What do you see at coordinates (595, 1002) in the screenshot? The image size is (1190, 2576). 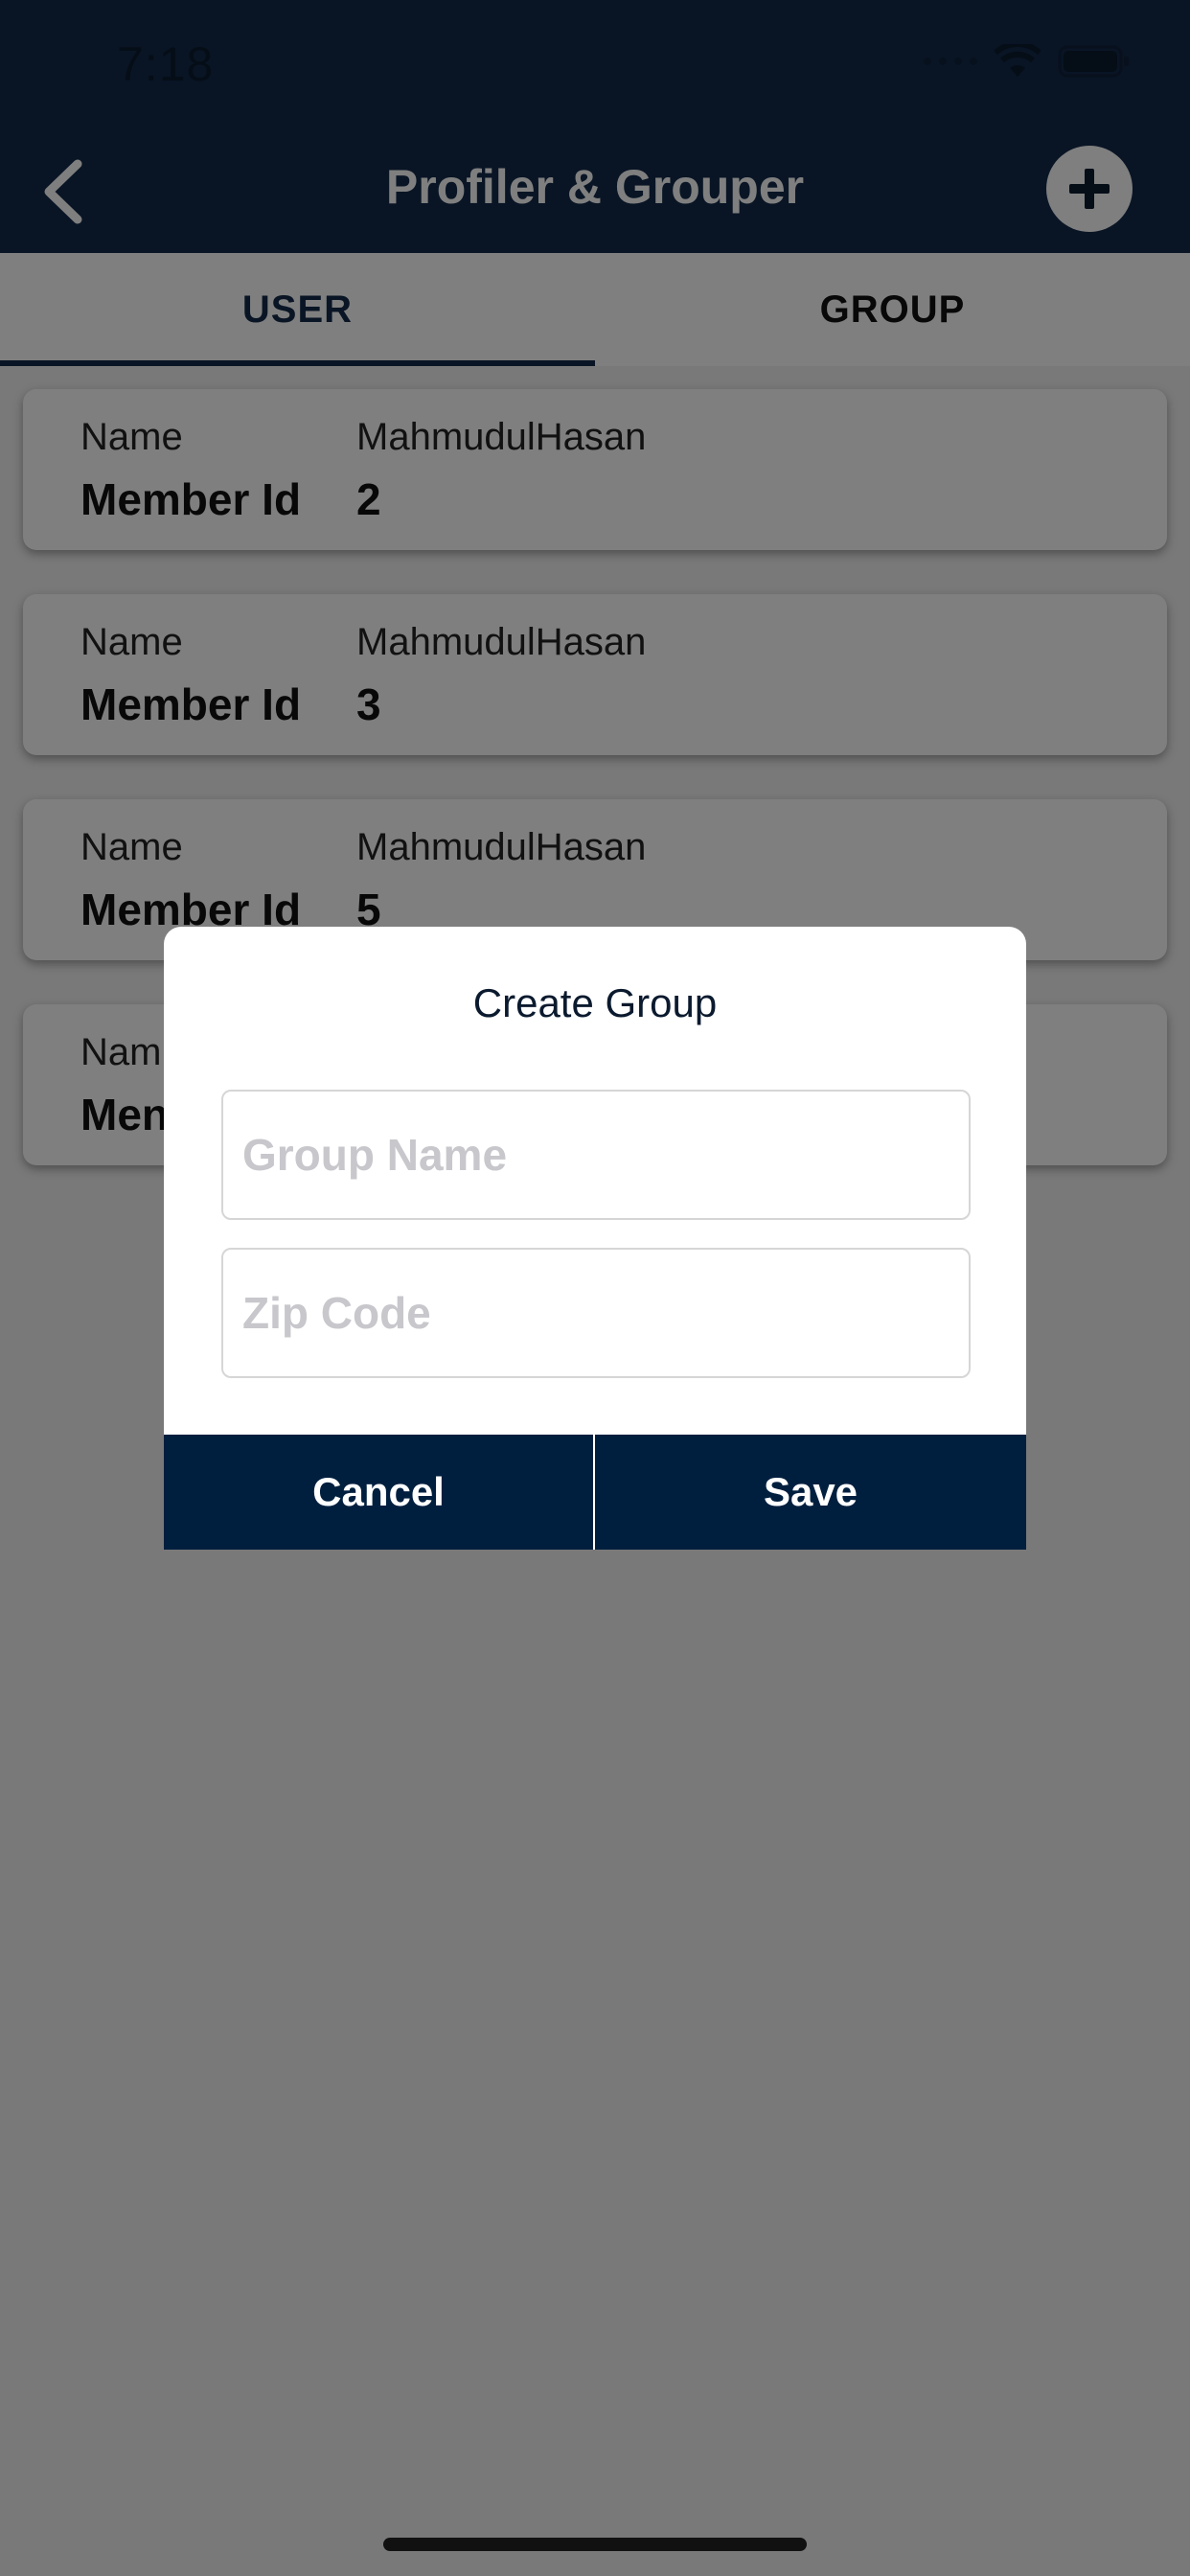 I see `dialog-title: Create Group` at bounding box center [595, 1002].